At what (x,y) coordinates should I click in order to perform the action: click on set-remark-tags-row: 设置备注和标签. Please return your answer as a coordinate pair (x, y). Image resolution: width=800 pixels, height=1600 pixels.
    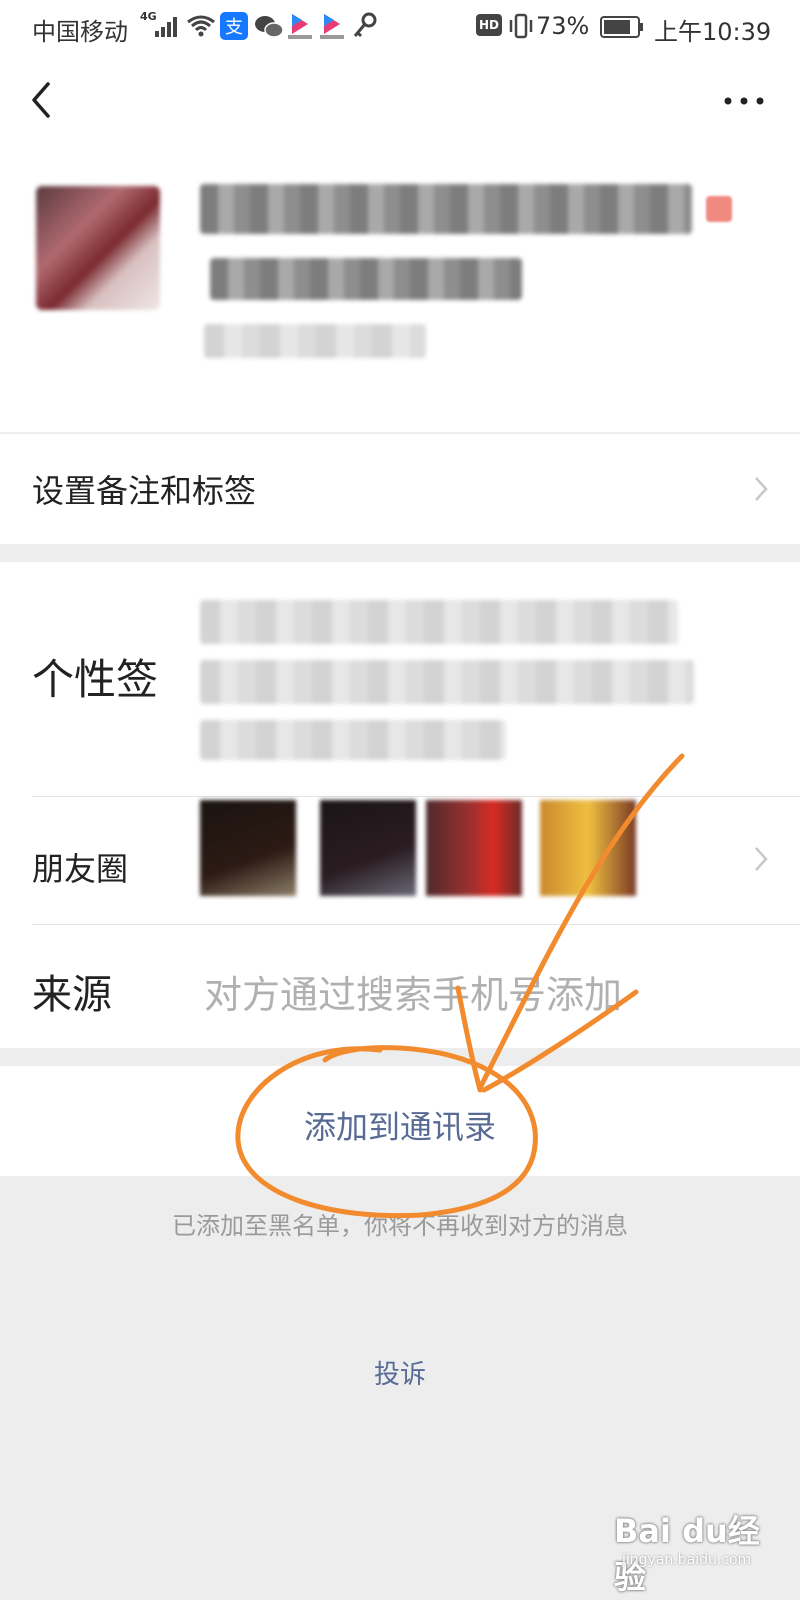
    Looking at the image, I should click on (400, 489).